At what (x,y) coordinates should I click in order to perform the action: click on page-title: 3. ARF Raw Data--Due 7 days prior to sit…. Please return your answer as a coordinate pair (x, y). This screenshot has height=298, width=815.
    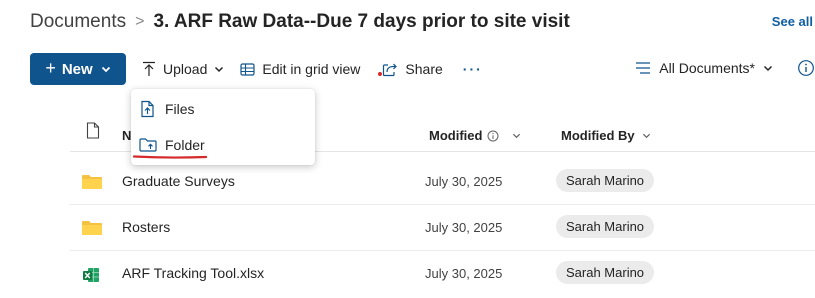
    Looking at the image, I should click on (361, 21).